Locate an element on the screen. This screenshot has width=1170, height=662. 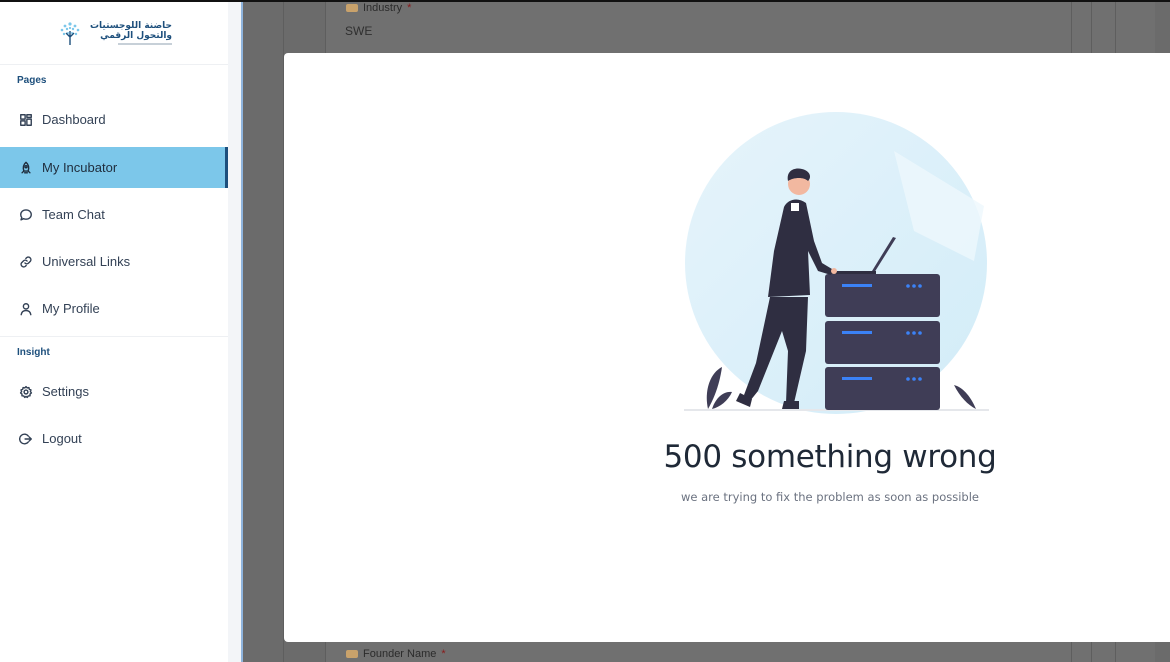
logo: حاضنة اللوجستيات والتحول الرقمي is located at coordinates (114, 33).